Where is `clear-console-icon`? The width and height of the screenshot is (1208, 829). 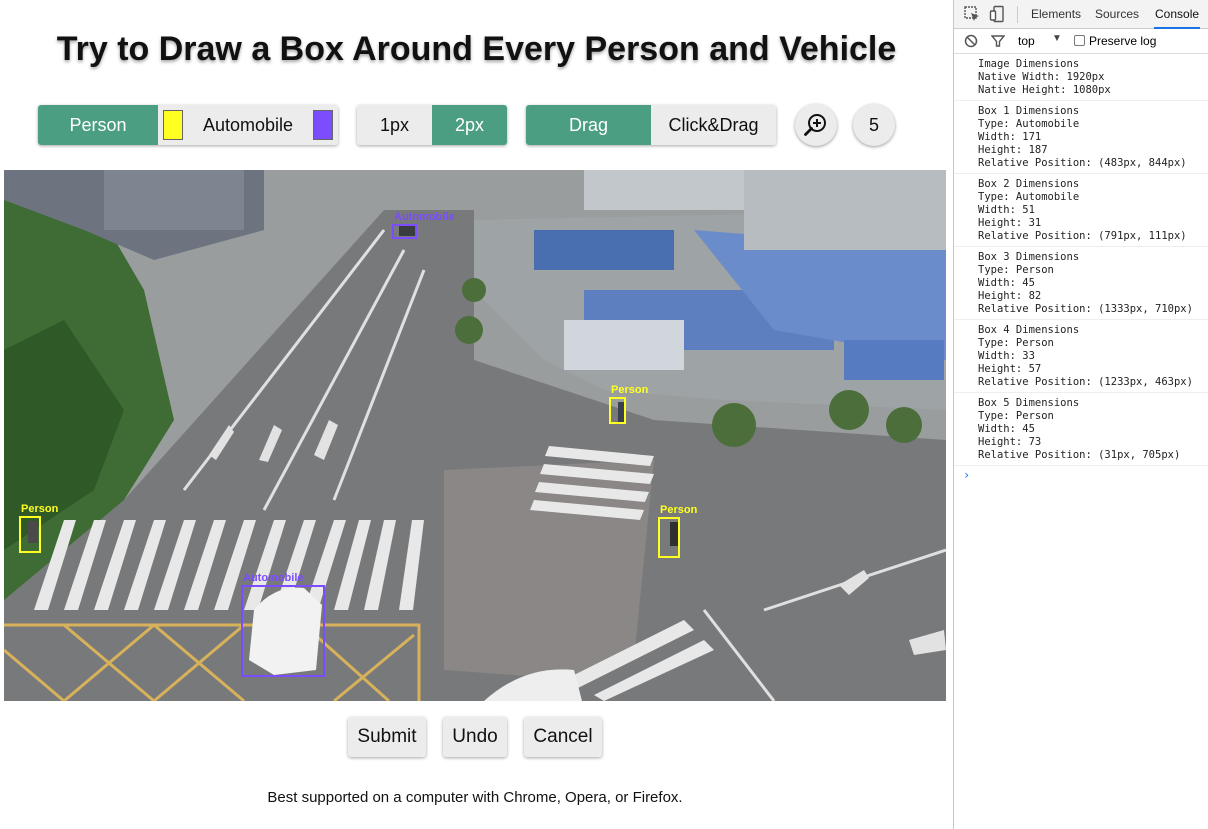 clear-console-icon is located at coordinates (971, 41).